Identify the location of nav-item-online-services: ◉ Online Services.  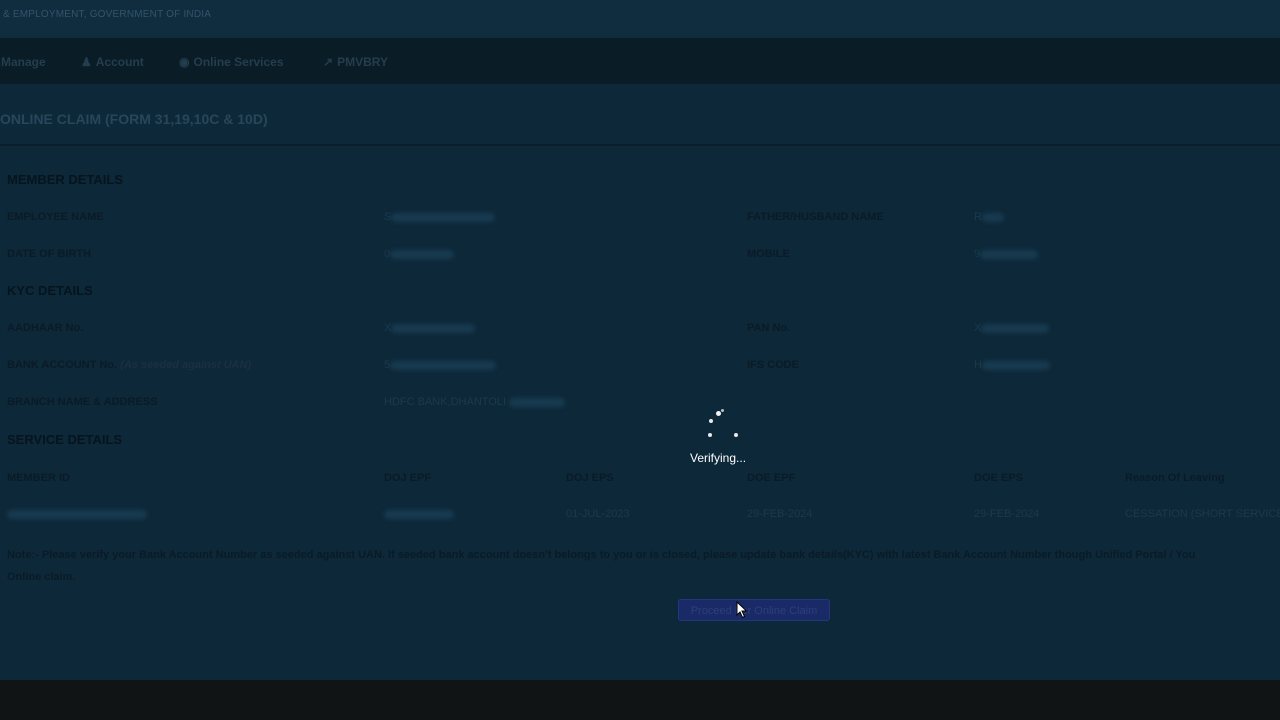
(231, 62).